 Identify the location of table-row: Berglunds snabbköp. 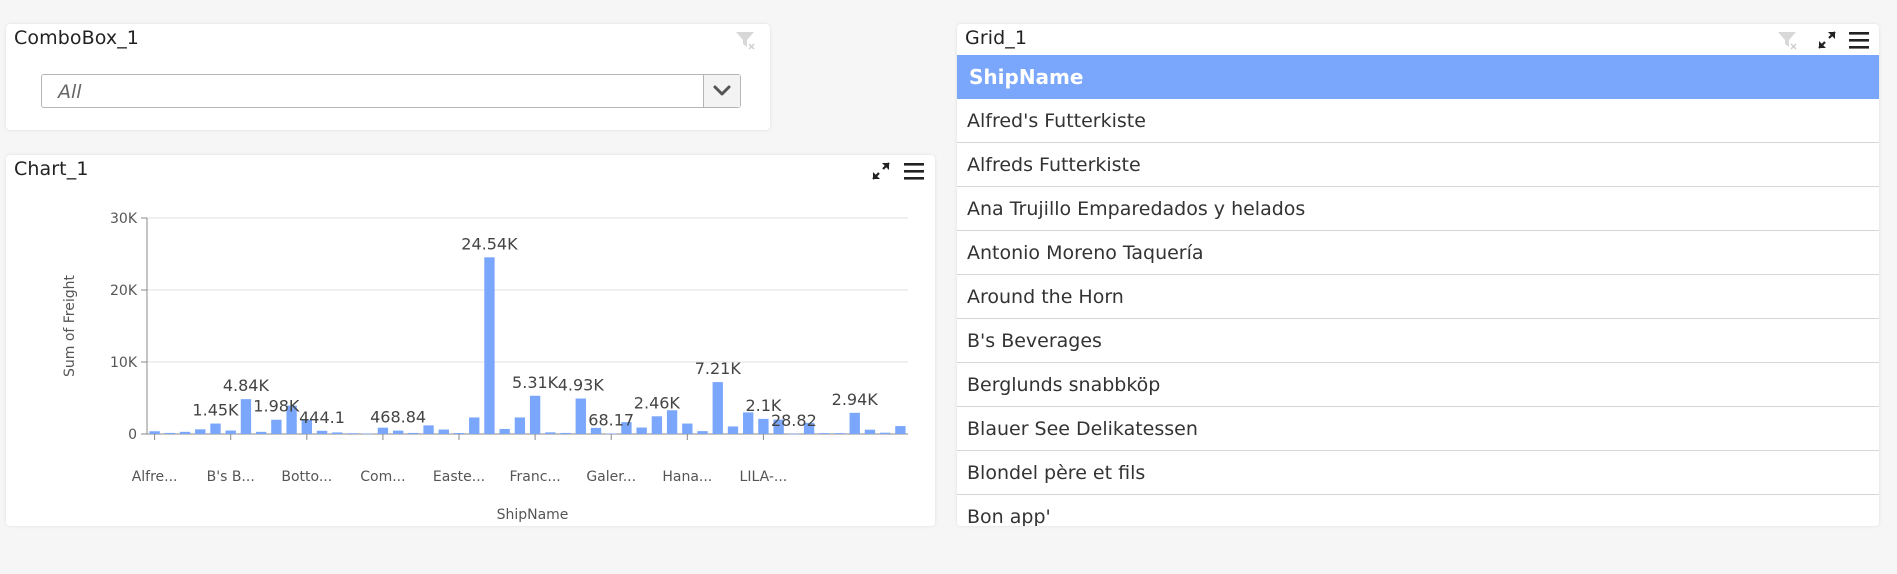
(1418, 385).